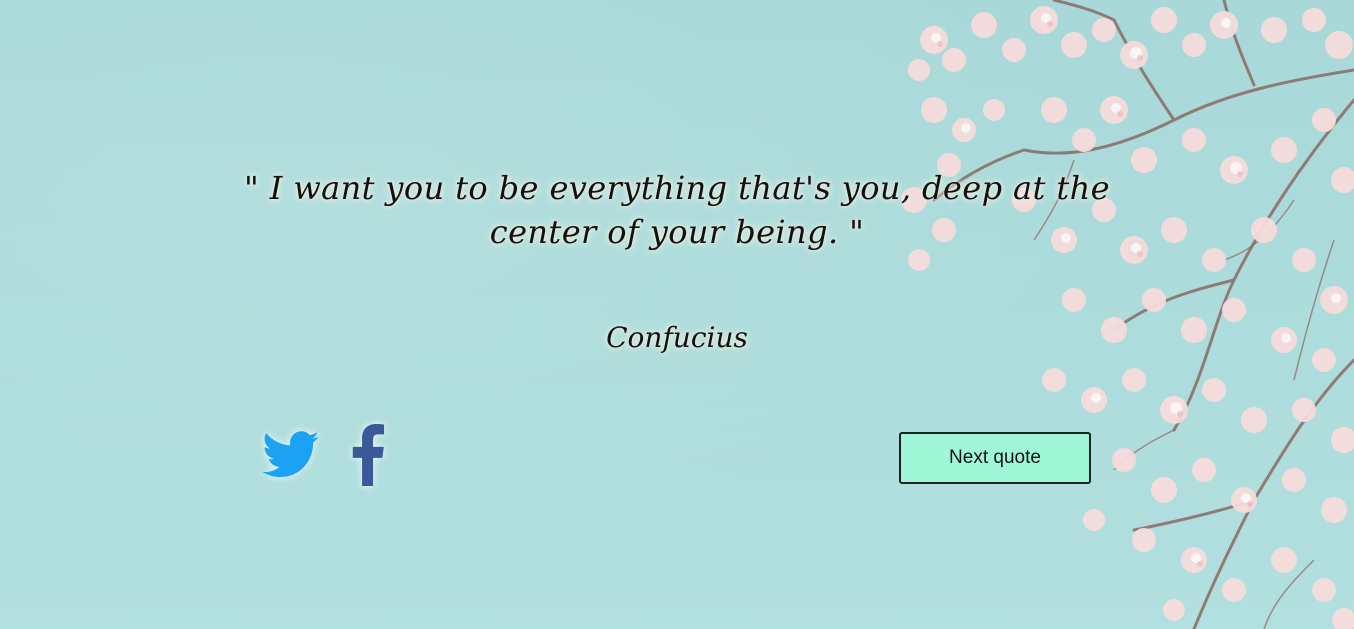 The height and width of the screenshot is (629, 1354). I want to click on twitter-share-link, so click(291, 457).